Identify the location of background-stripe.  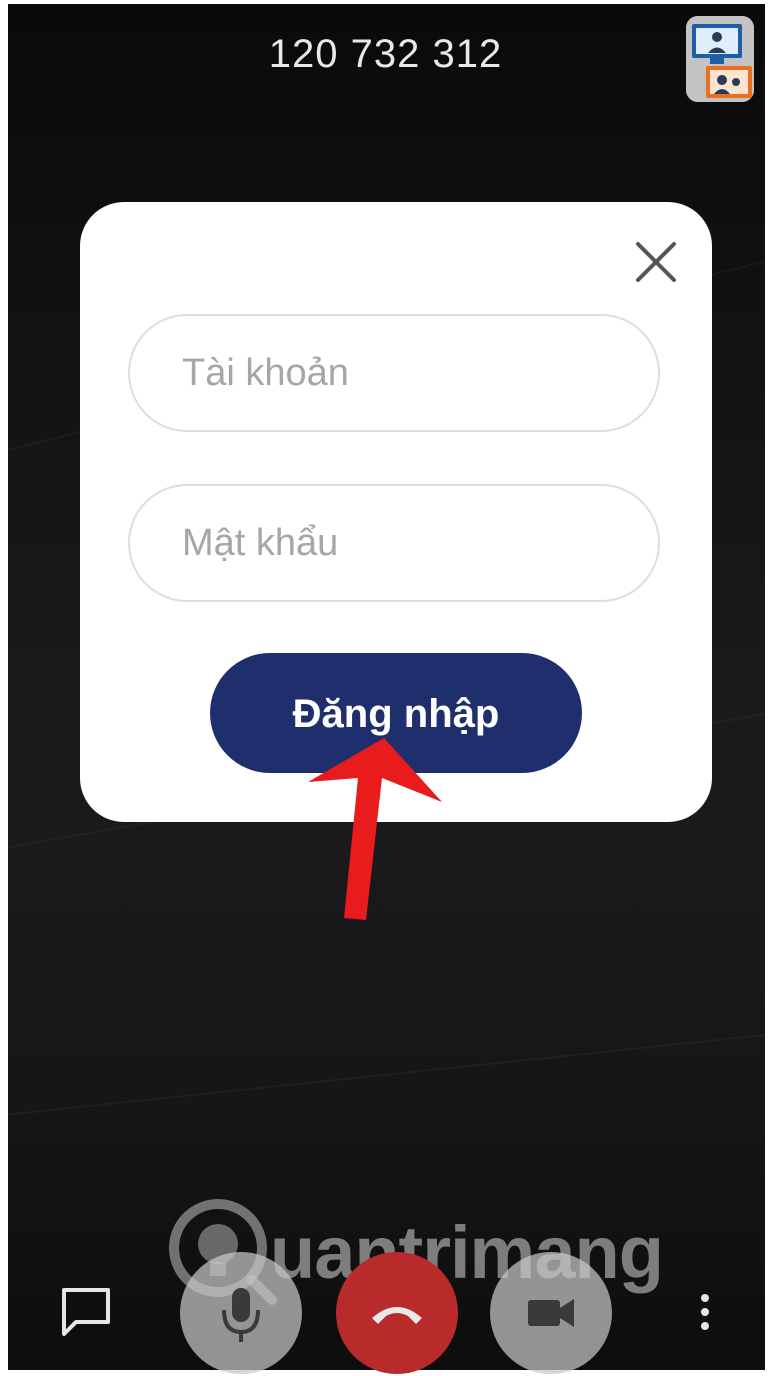
(386, 1072).